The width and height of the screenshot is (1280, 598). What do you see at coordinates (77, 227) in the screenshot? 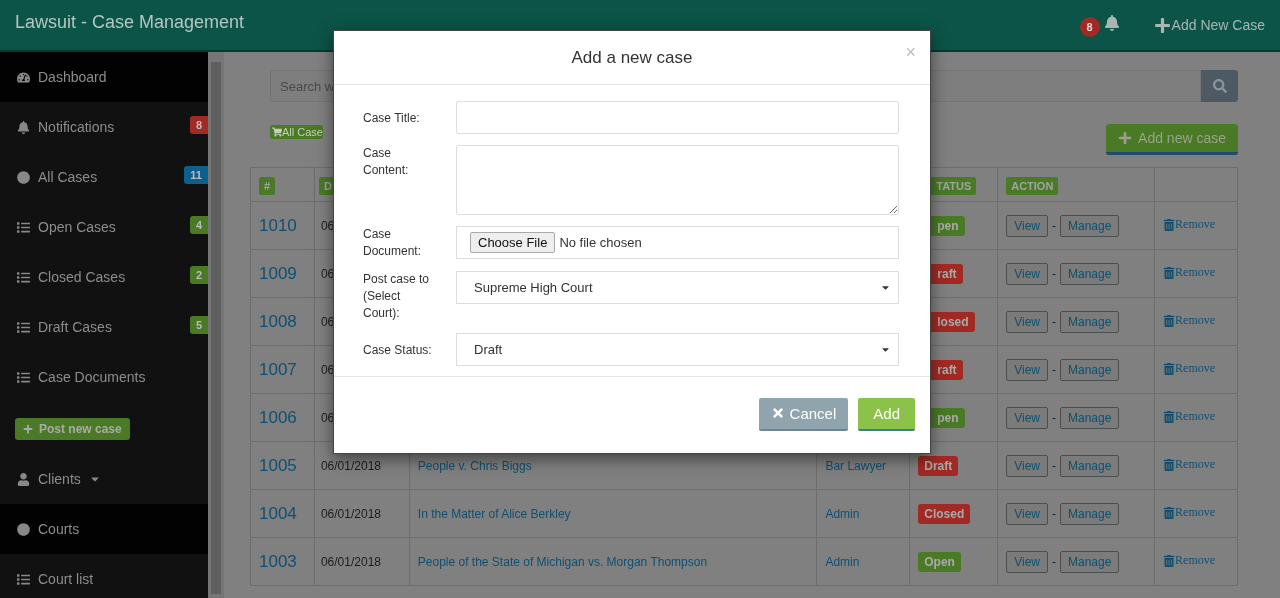
I see `sidebar-label: Open Cases` at bounding box center [77, 227].